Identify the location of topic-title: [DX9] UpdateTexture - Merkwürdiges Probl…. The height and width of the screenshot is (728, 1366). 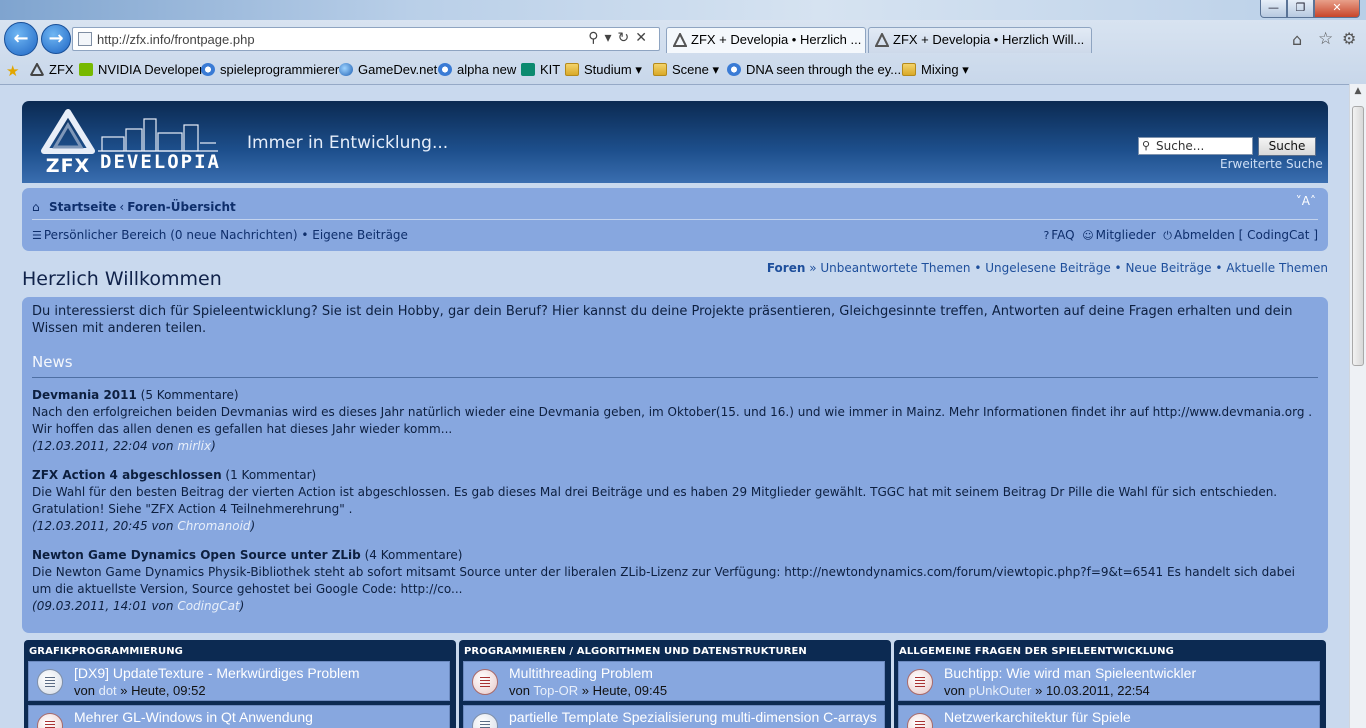
(217, 673).